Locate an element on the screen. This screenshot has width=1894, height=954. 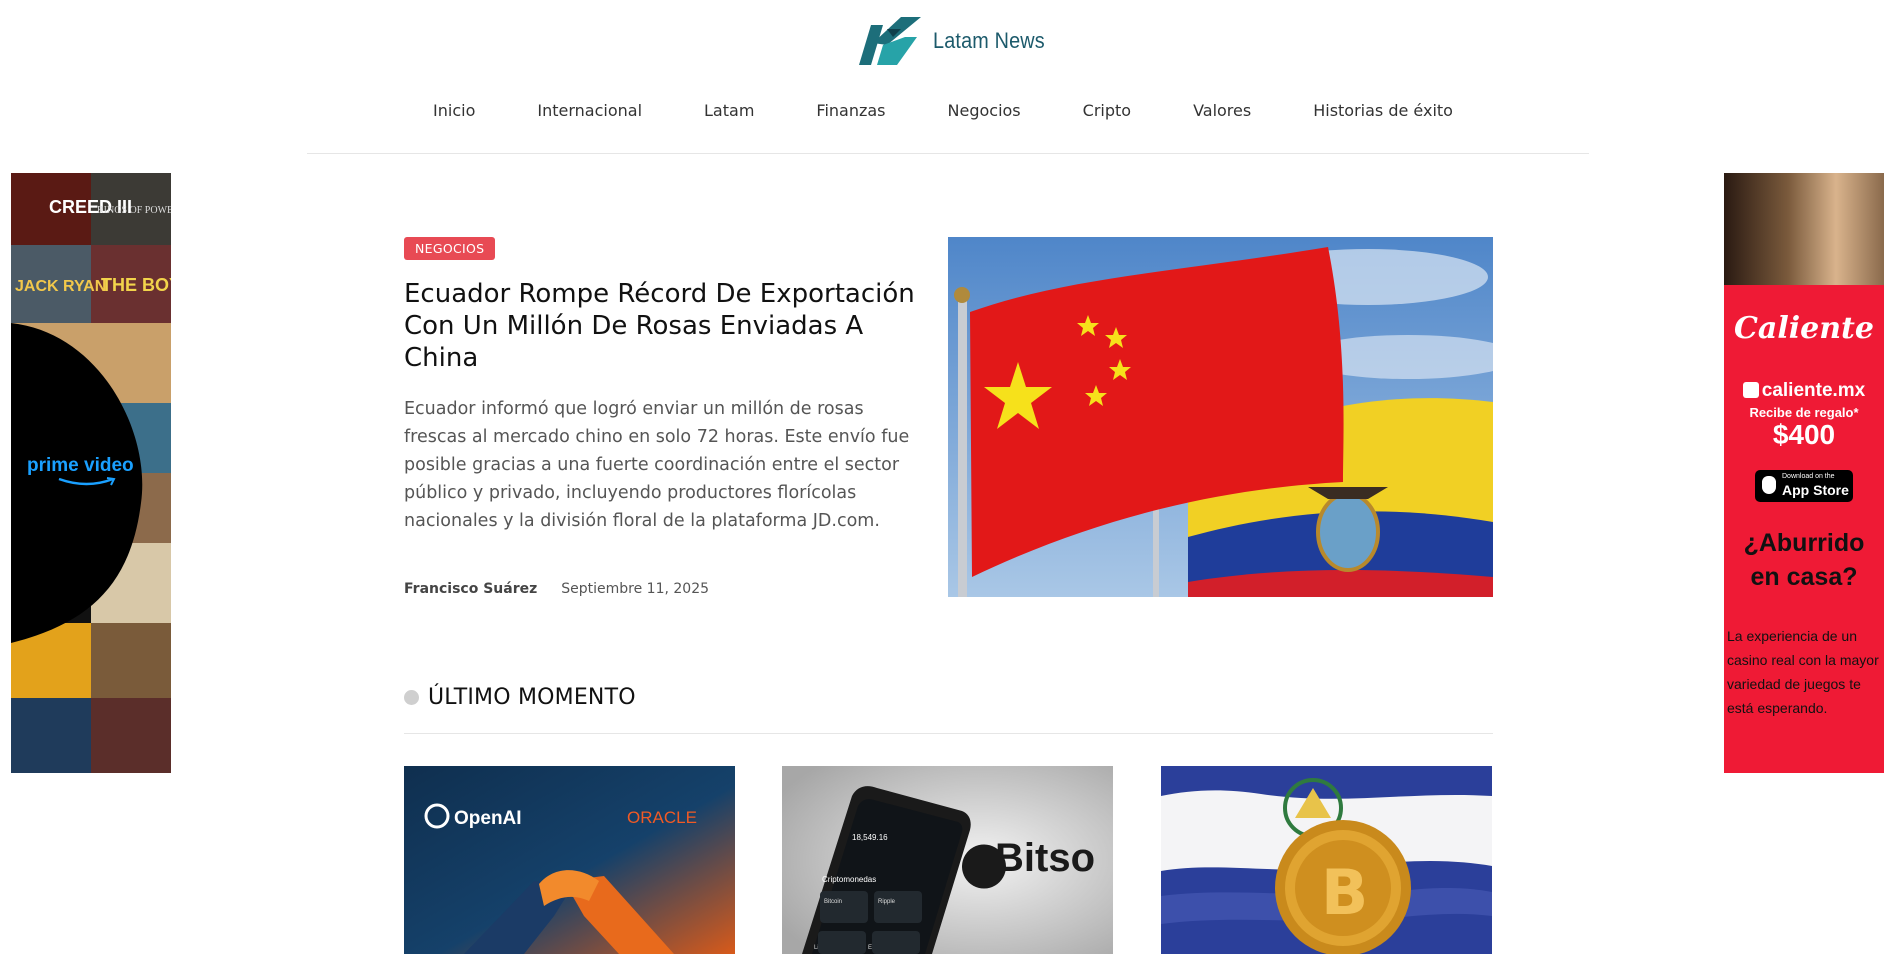
nav-item-cripto: Cripto is located at coordinates (1107, 110).